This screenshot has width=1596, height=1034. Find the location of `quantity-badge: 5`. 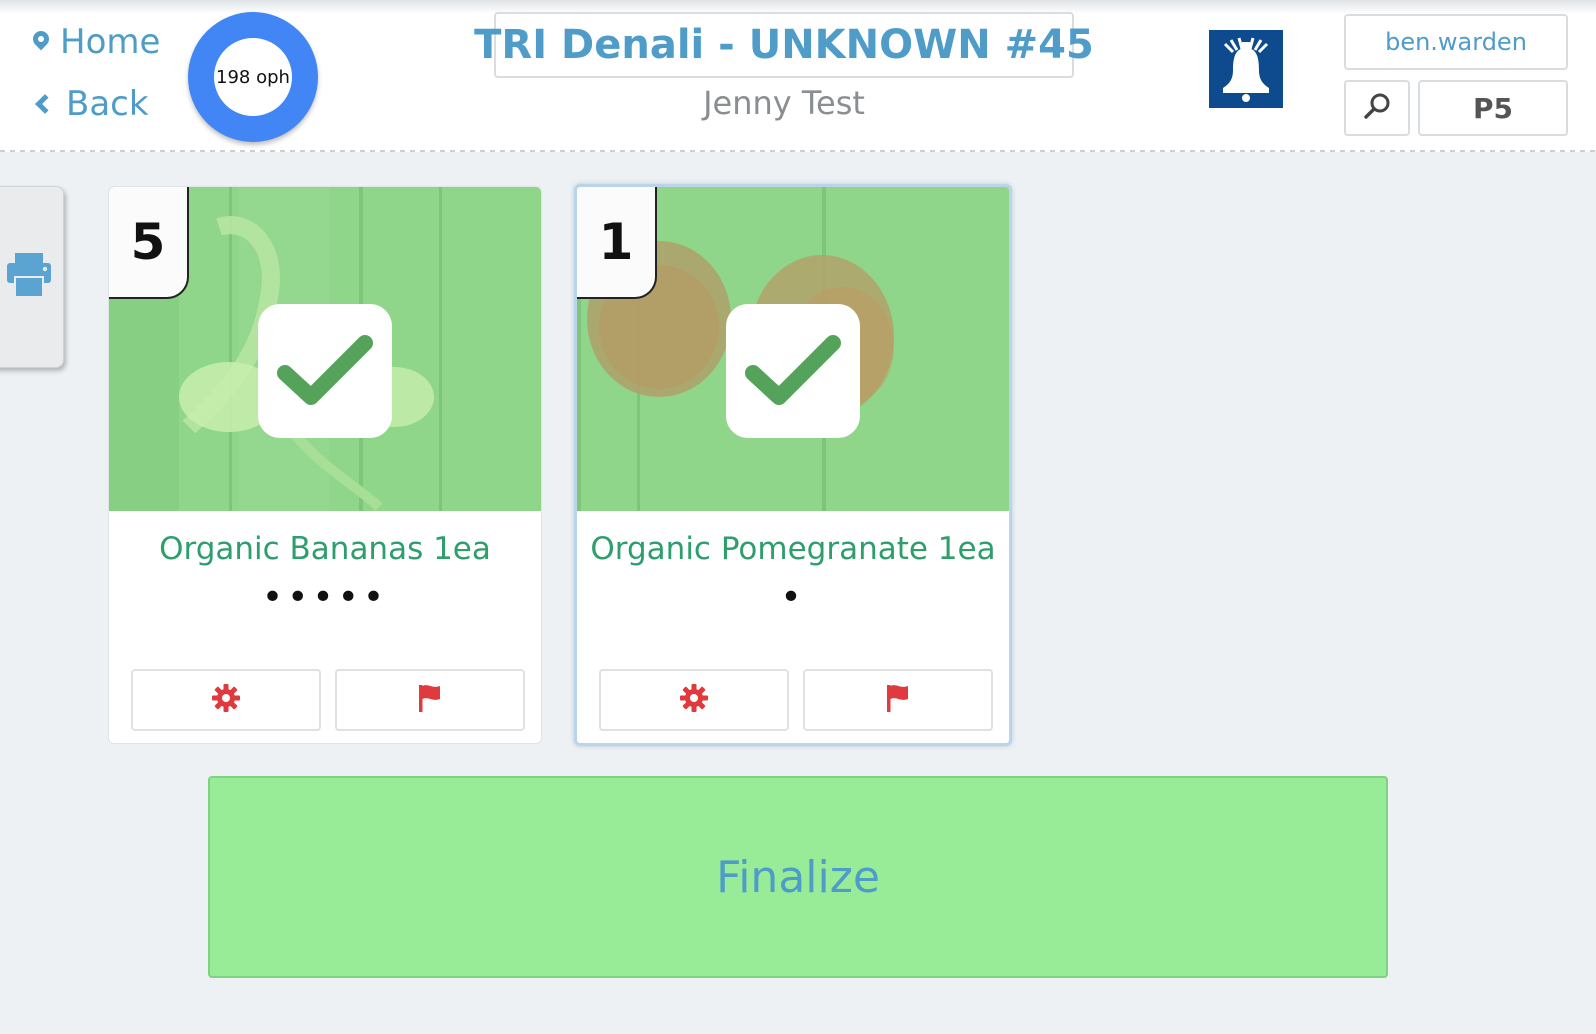

quantity-badge: 5 is located at coordinates (149, 243).